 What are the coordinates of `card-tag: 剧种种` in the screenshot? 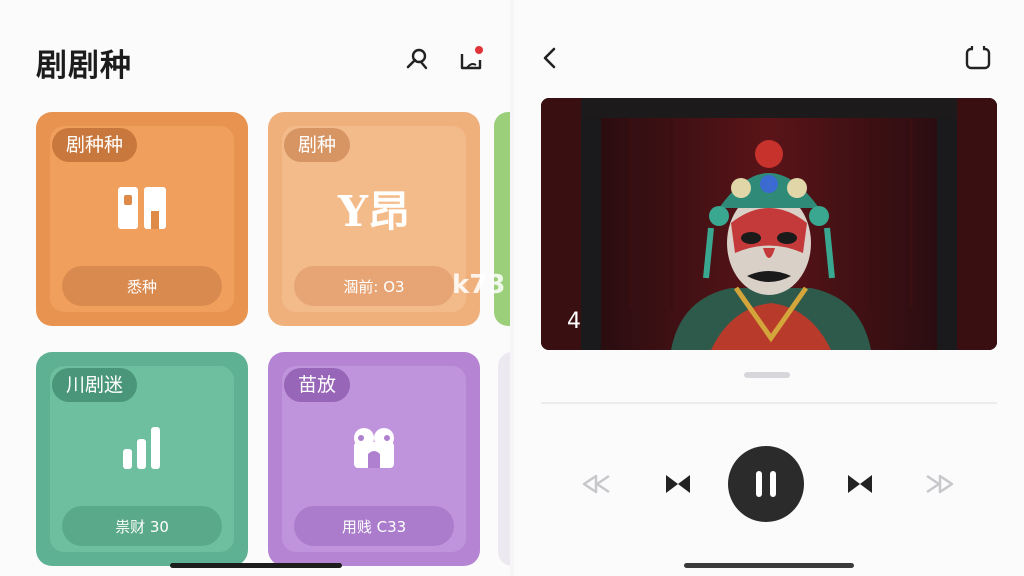 It's located at (95, 145).